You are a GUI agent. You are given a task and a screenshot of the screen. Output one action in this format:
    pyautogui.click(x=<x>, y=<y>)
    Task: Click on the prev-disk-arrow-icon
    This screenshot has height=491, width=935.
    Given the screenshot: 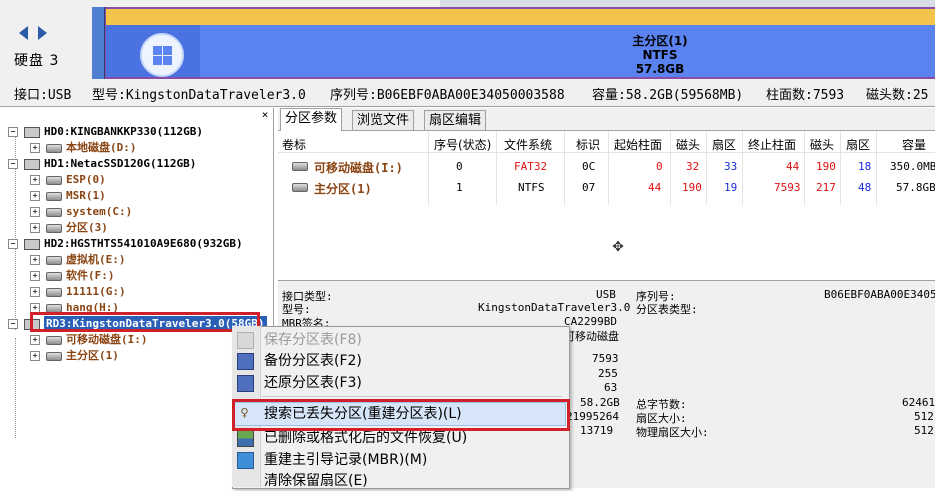 What is the action you would take?
    pyautogui.click(x=23, y=33)
    